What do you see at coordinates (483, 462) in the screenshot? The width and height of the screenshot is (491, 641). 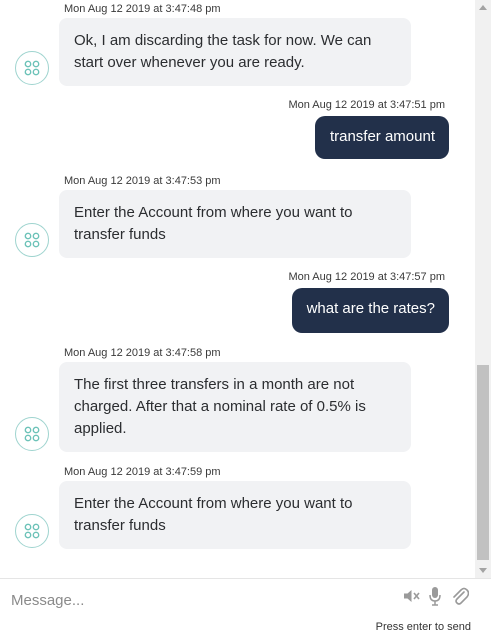 I see `scrollbar-thumb` at bounding box center [483, 462].